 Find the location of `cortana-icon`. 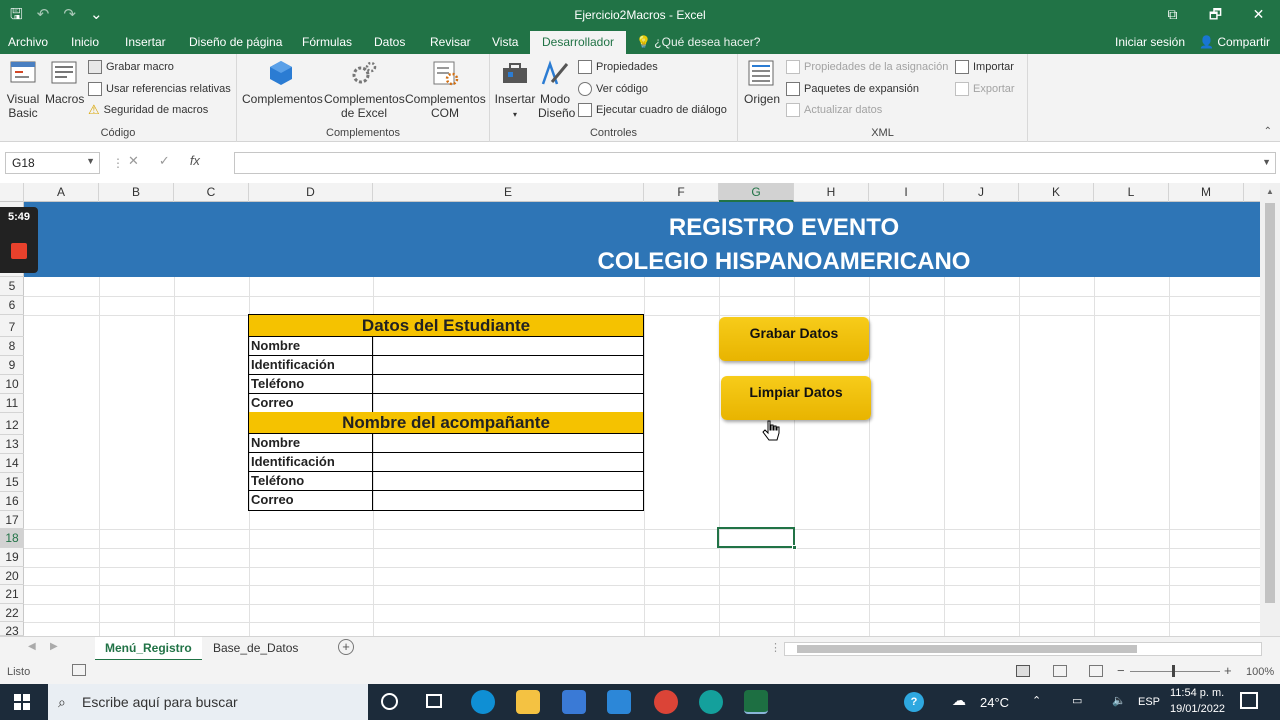

cortana-icon is located at coordinates (389, 701).